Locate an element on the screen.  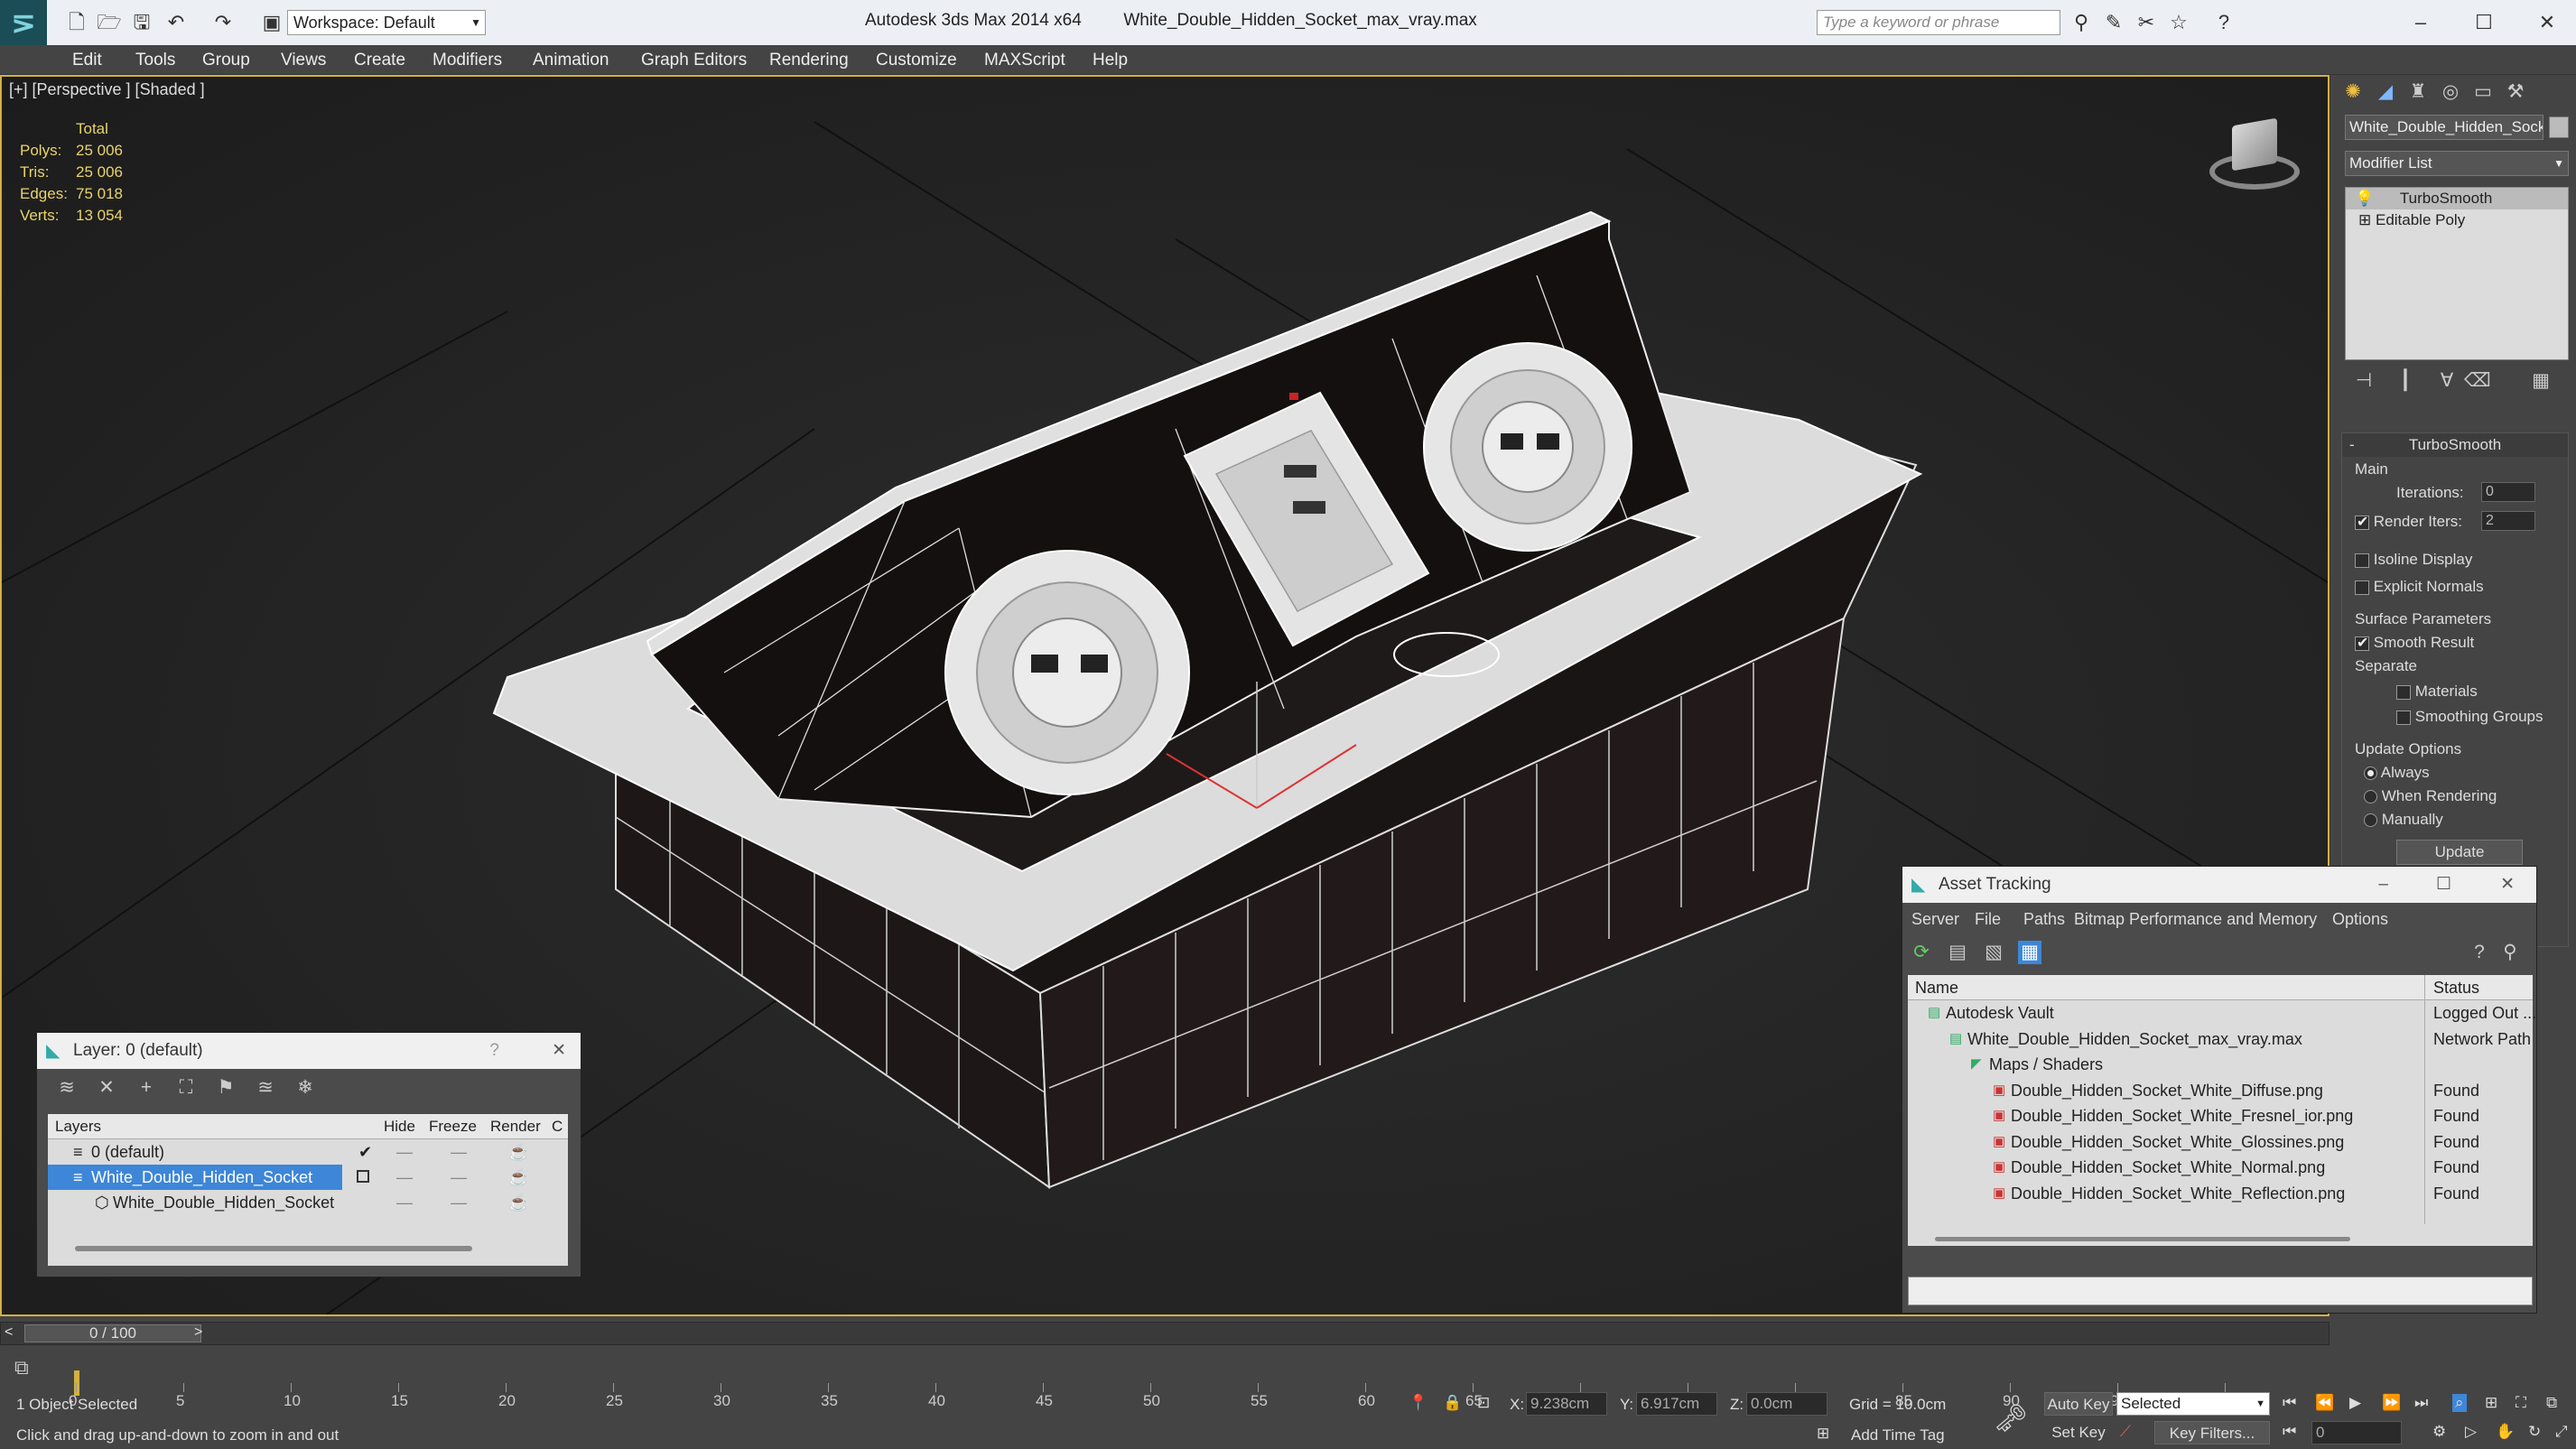
smoothing-groups-checkbox is located at coordinates (2403, 717).